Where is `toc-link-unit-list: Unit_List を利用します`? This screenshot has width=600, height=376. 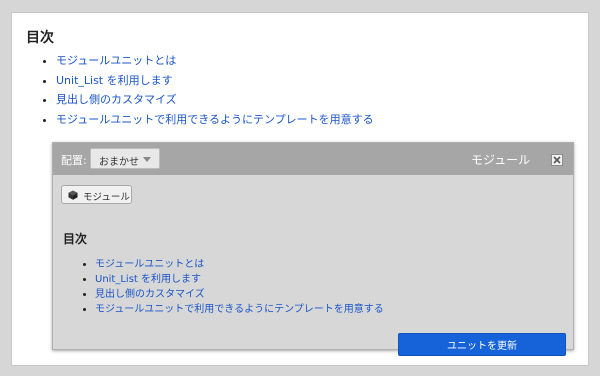
toc-link-unit-list: Unit_List を利用します is located at coordinates (114, 80).